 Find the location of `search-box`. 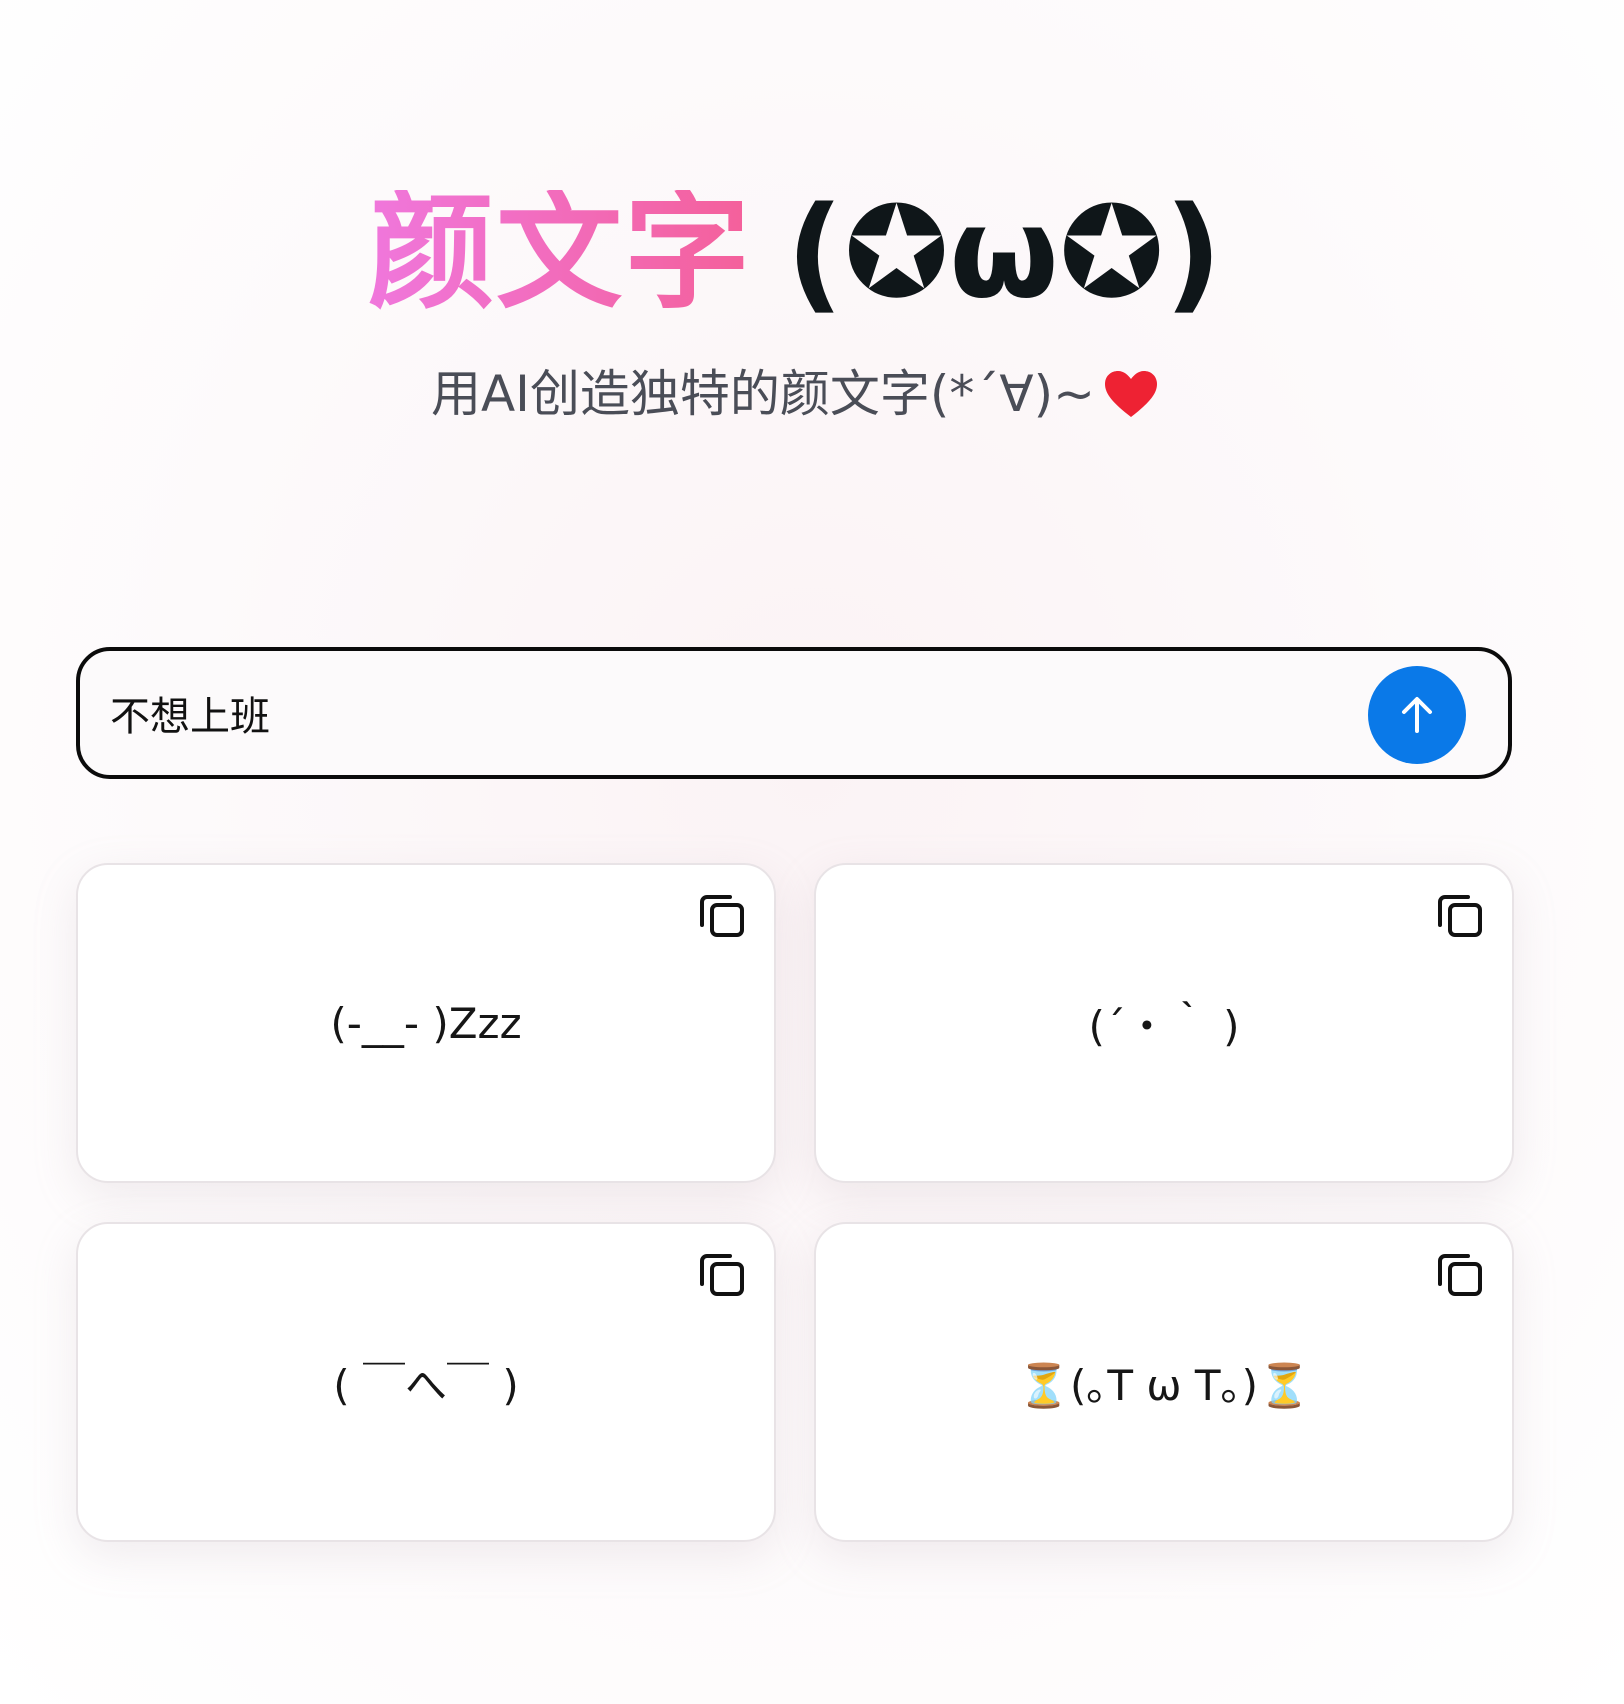

search-box is located at coordinates (794, 713).